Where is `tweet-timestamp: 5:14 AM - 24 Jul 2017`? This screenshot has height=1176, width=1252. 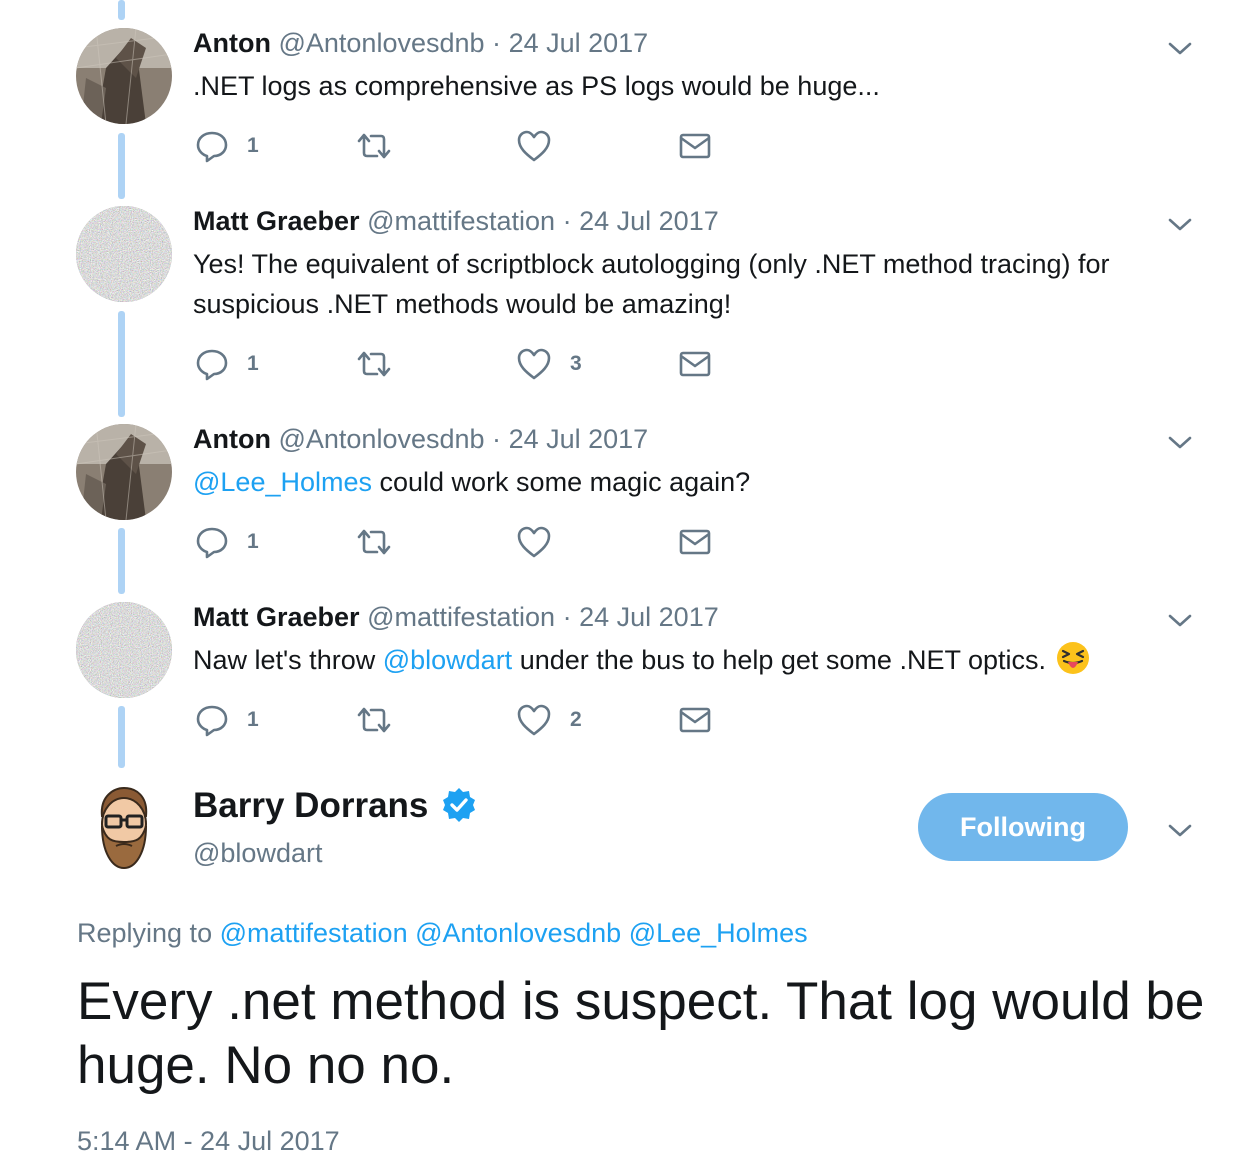
tweet-timestamp: 5:14 AM - 24 Jul 2017 is located at coordinates (208, 1141).